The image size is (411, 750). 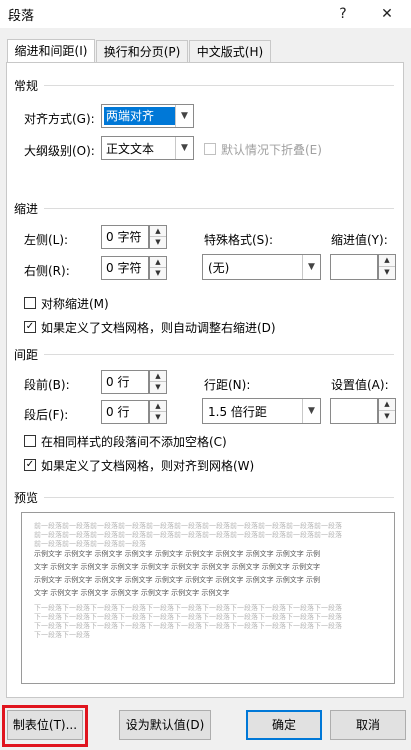 What do you see at coordinates (125, 268) in the screenshot?
I see `indent-right-input: 0 字符` at bounding box center [125, 268].